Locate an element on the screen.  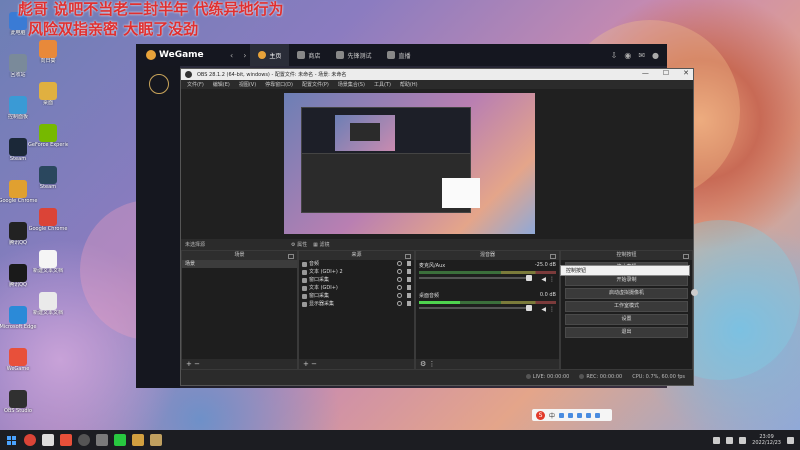
scene-item: 场景 is located at coordinates (239, 264).